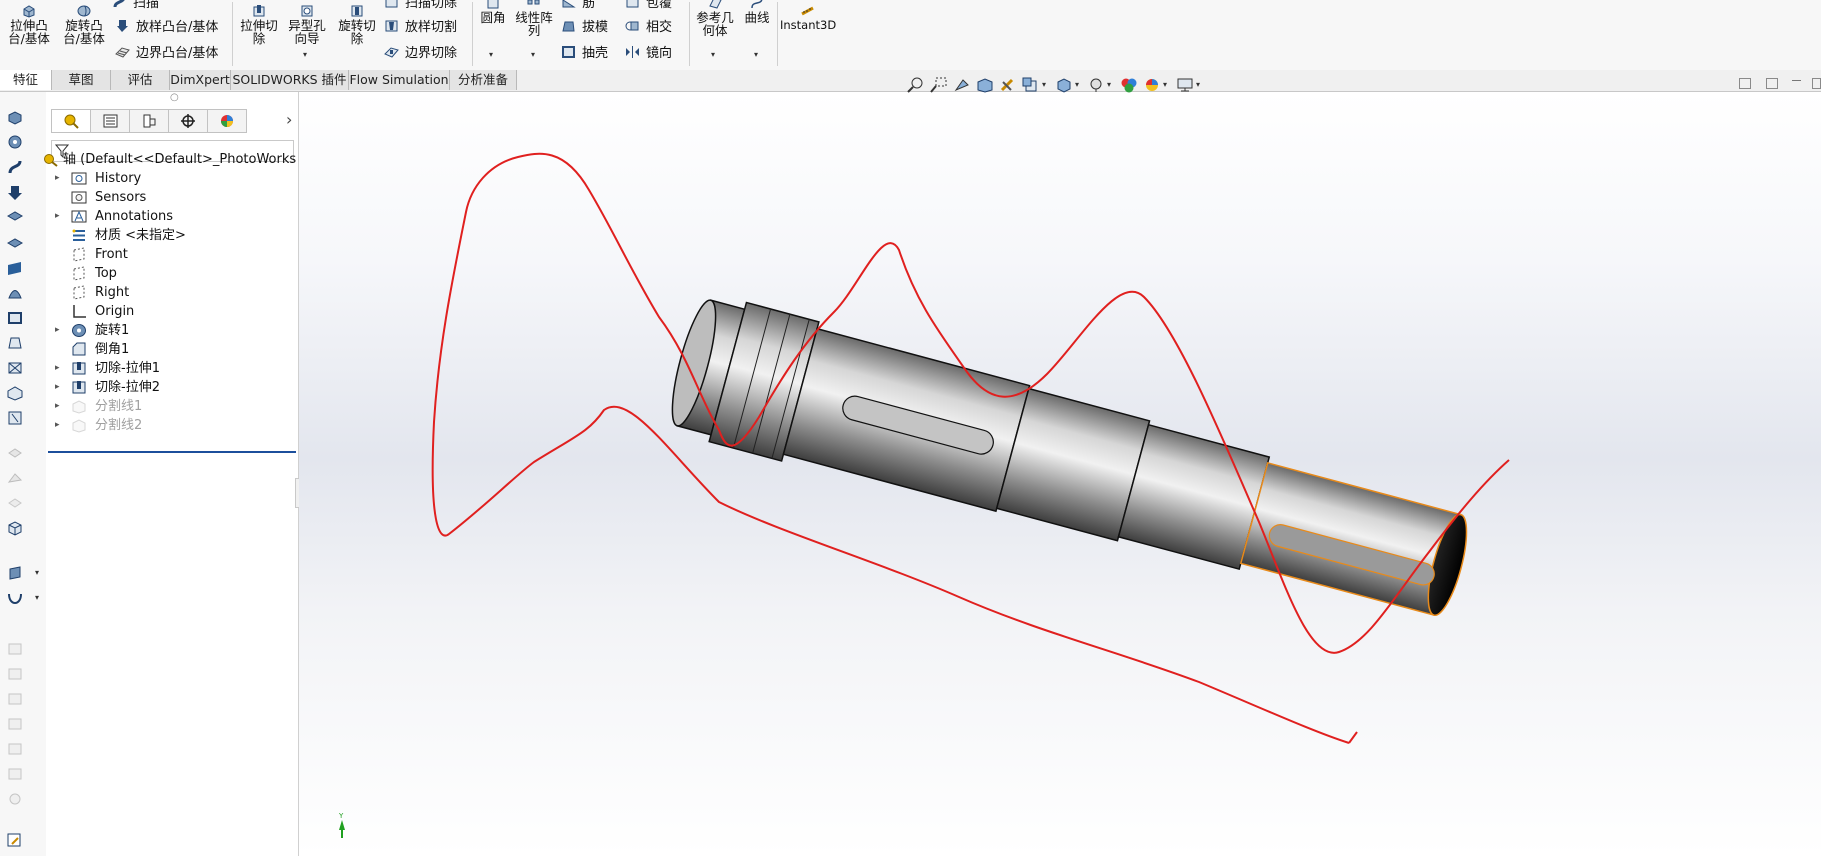  Describe the element at coordinates (172, 273) in the screenshot. I see `feature-tree-item: Top` at that location.